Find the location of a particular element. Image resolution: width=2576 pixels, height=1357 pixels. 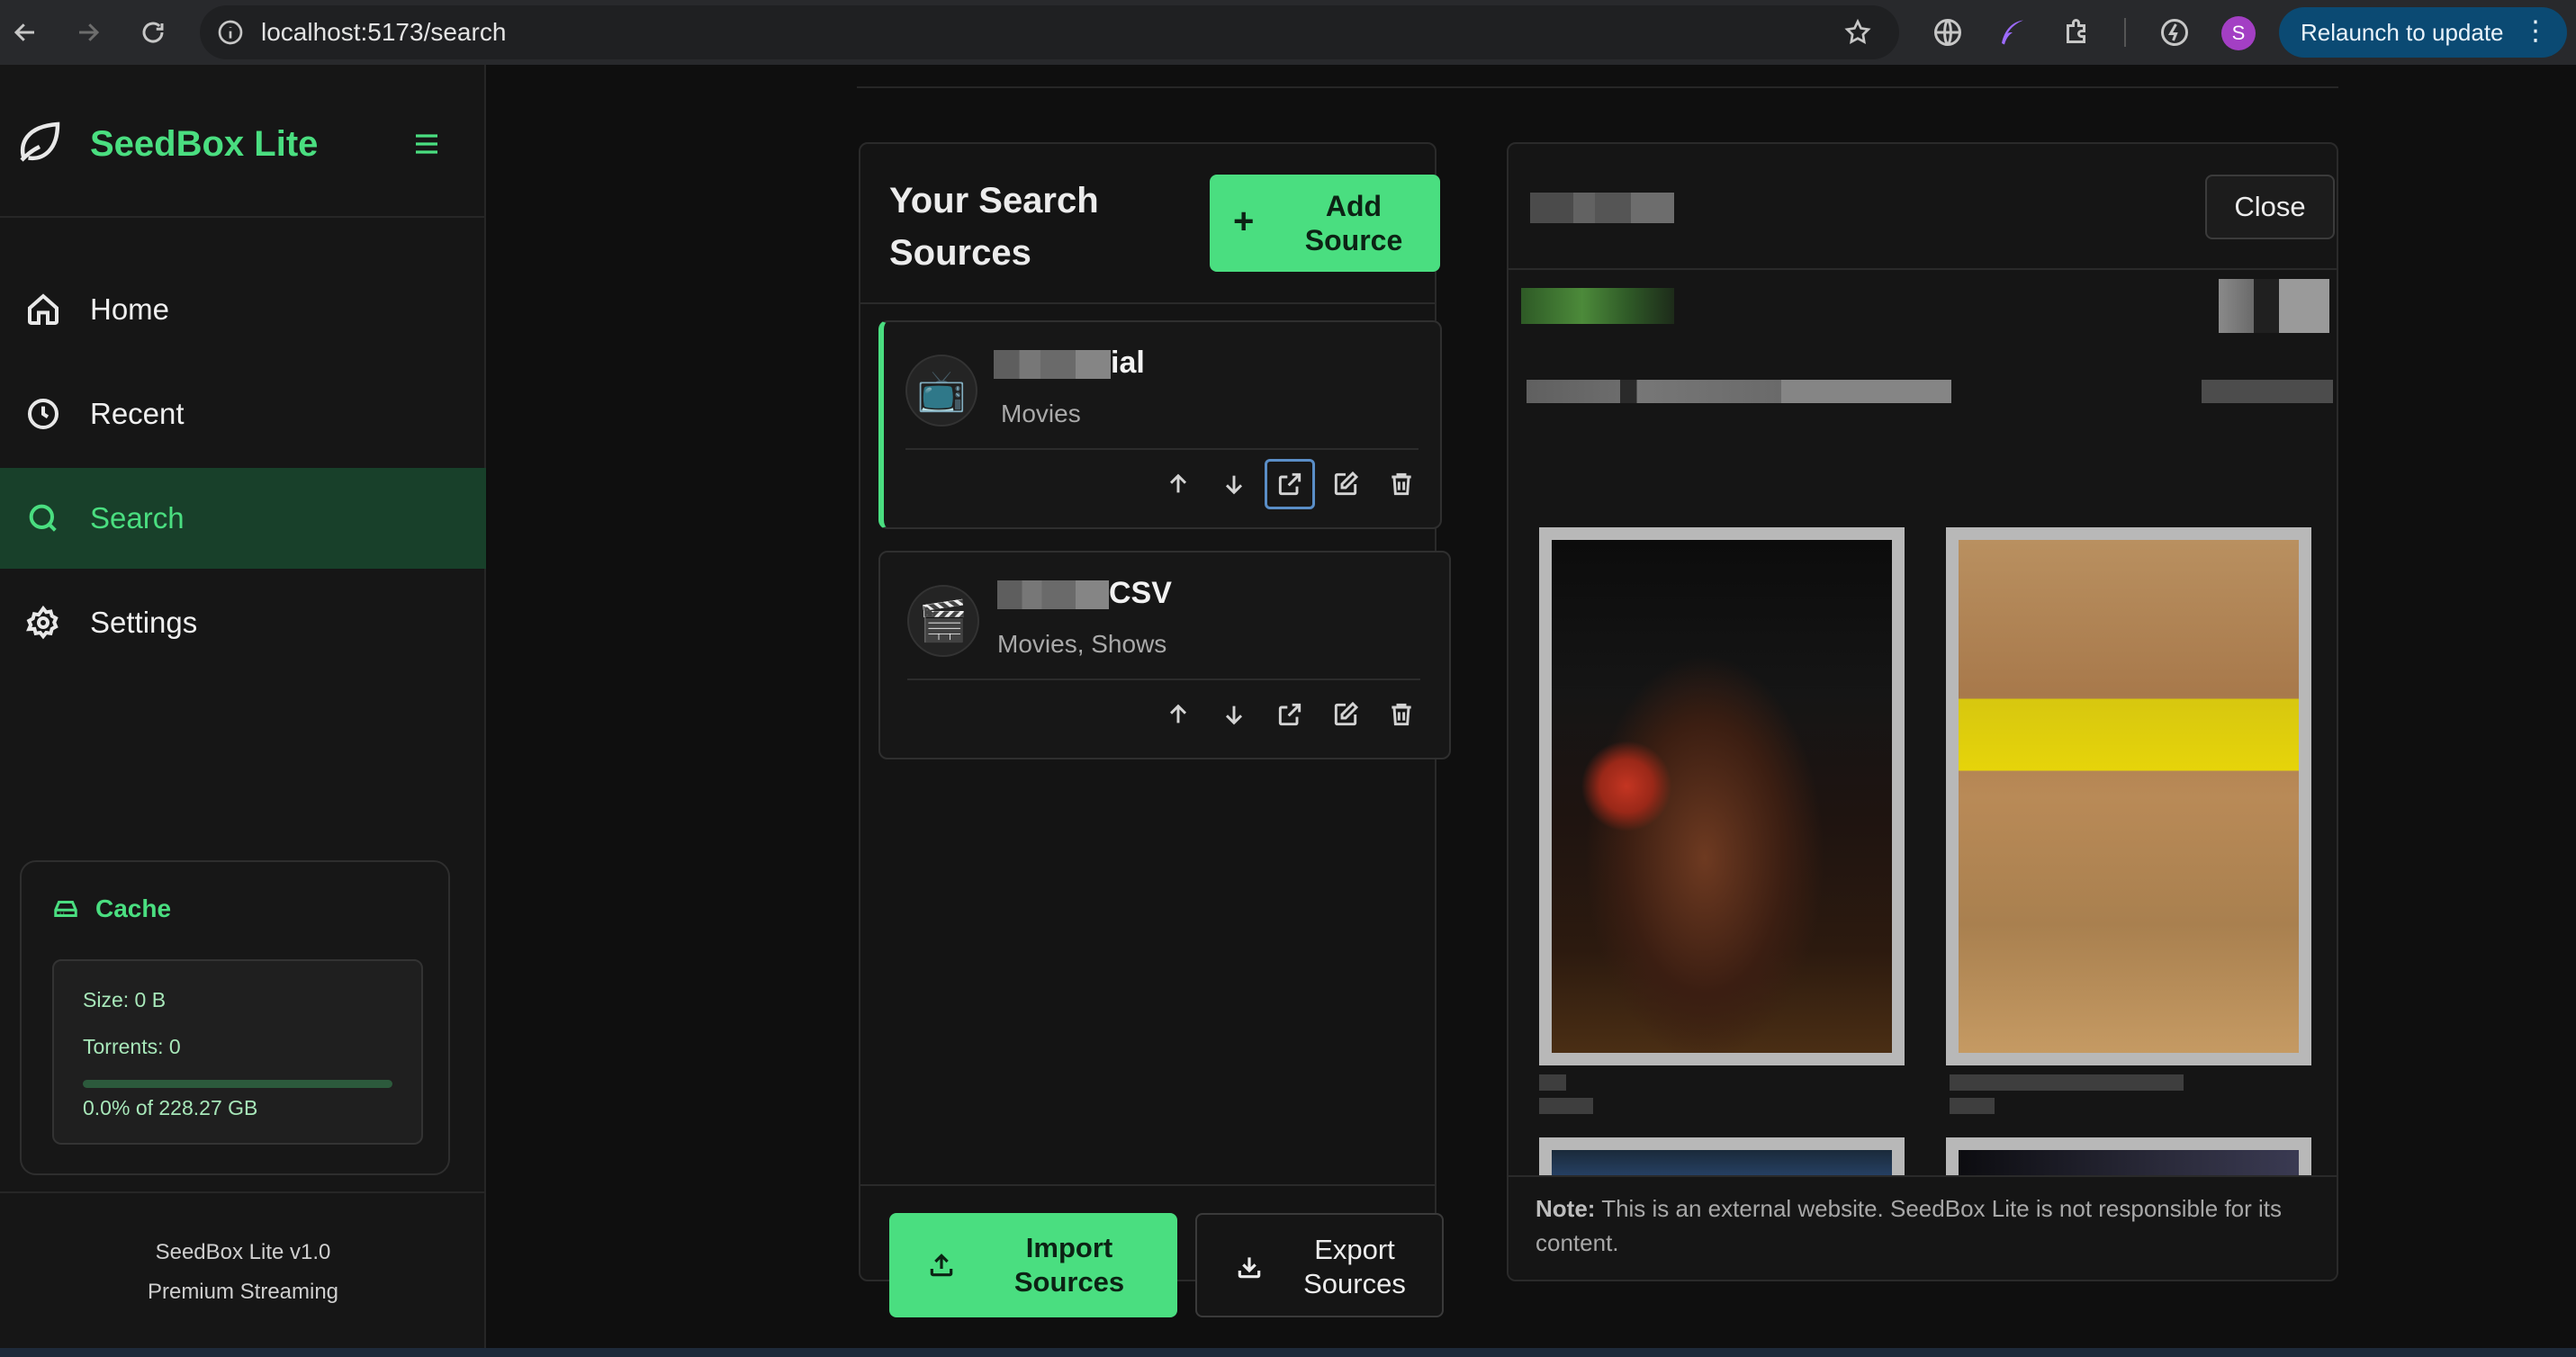

source-name: ial is located at coordinates (1069, 363).